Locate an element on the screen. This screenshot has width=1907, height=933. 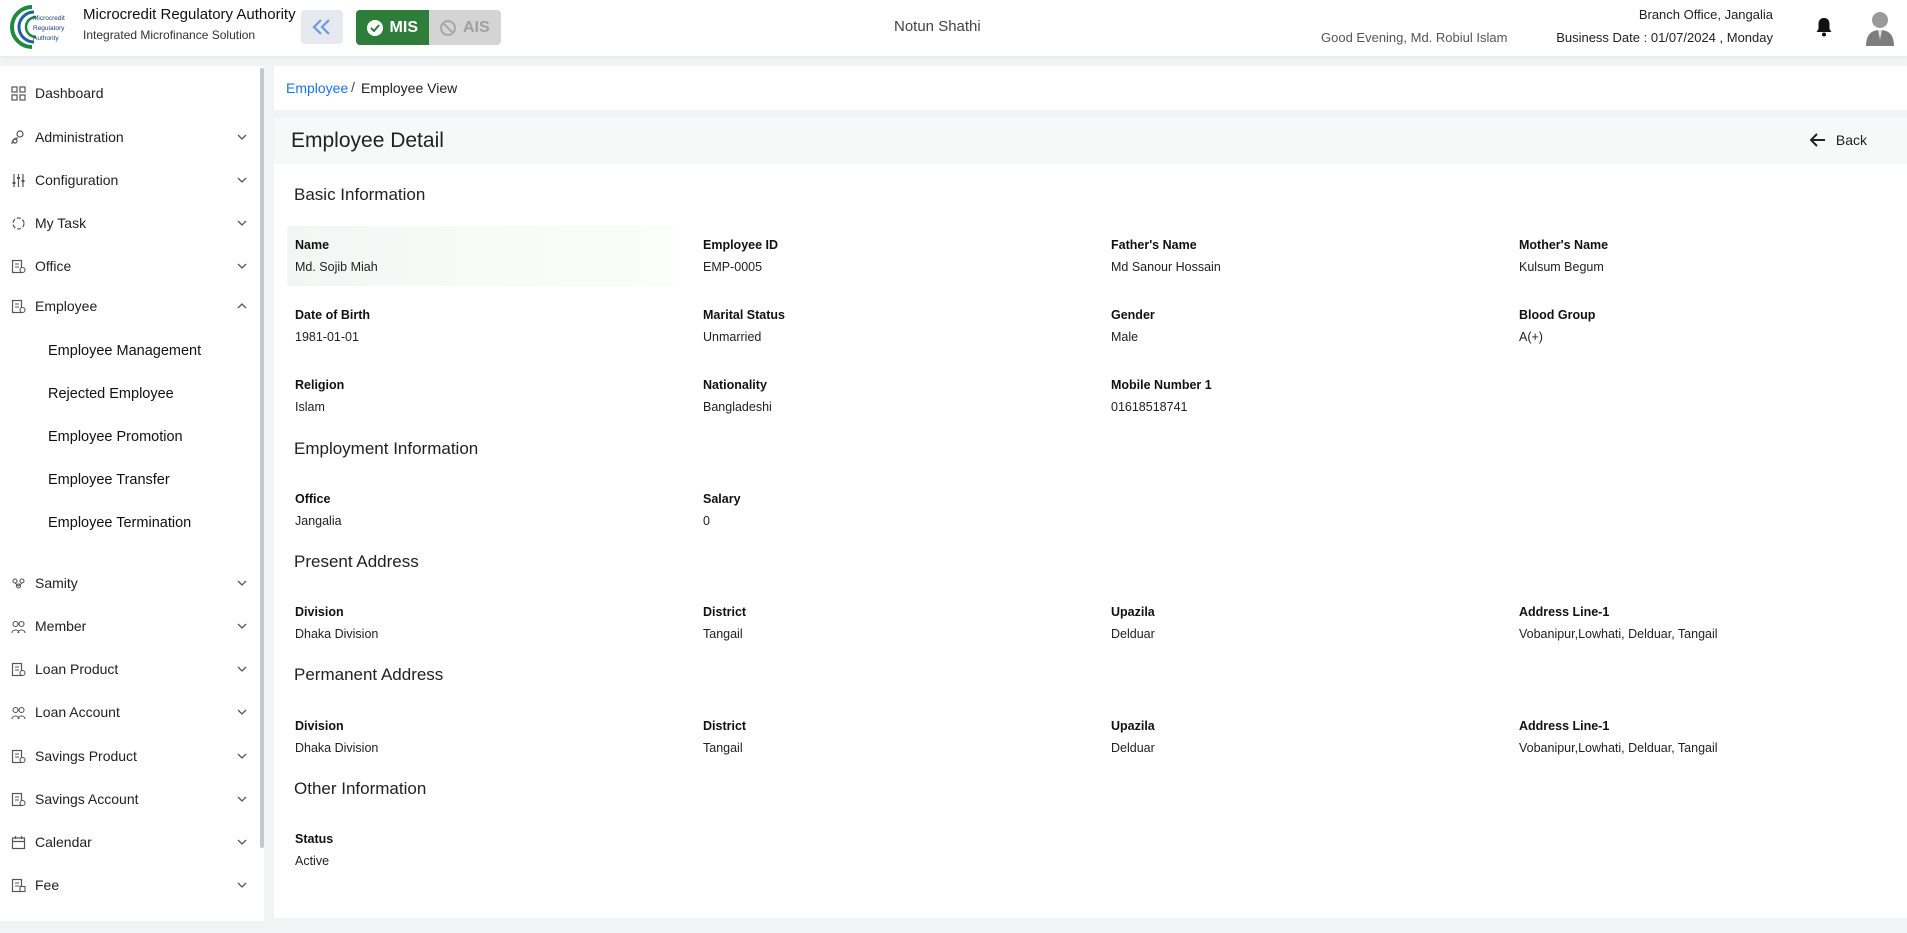
sidebar-sub-employee-termination: Employee Termination is located at coordinates (119, 523).